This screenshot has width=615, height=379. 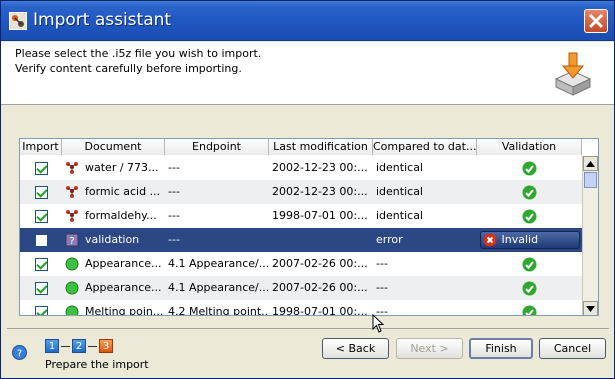 What do you see at coordinates (112, 239) in the screenshot?
I see `document-name: validation` at bounding box center [112, 239].